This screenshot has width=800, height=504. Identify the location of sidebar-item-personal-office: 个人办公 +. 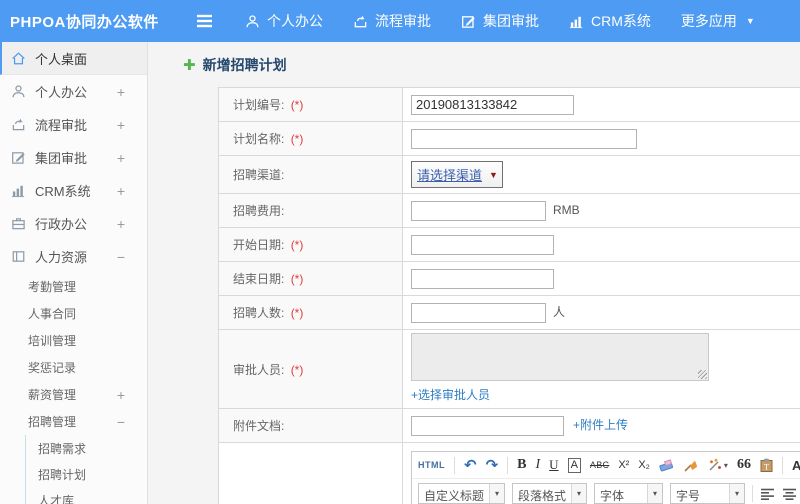
(73, 91).